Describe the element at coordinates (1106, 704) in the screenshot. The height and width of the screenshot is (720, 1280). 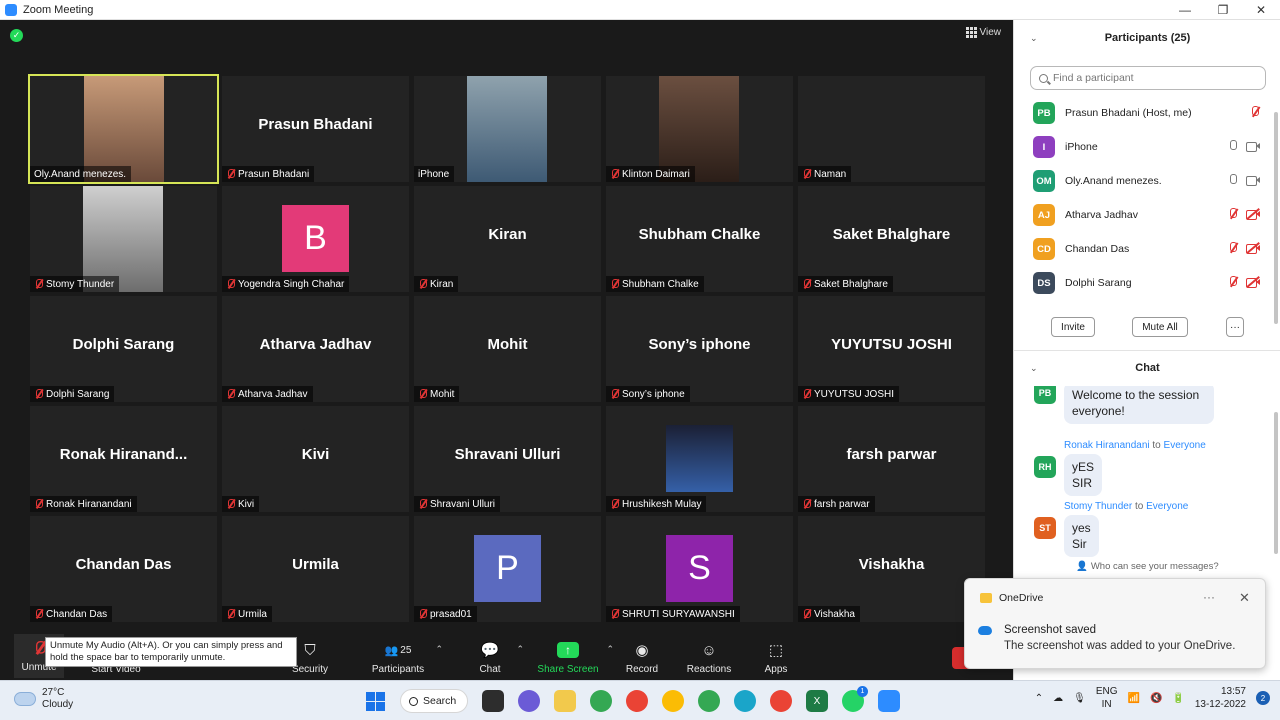
I see `region-code: IN` at that location.